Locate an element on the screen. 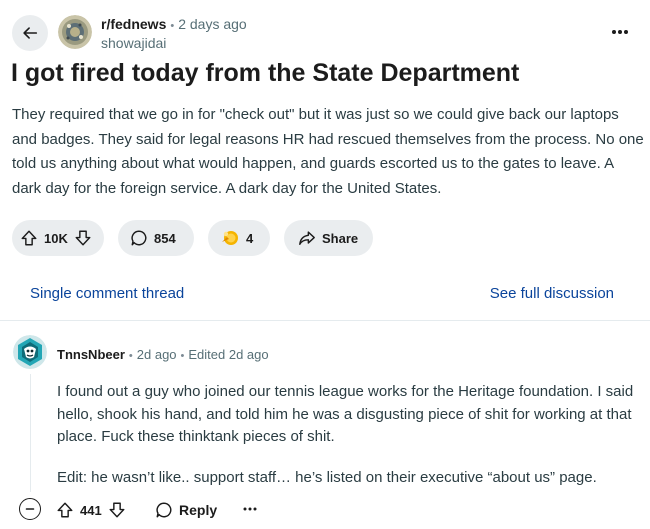  back-arrow-icon is located at coordinates (30, 33).